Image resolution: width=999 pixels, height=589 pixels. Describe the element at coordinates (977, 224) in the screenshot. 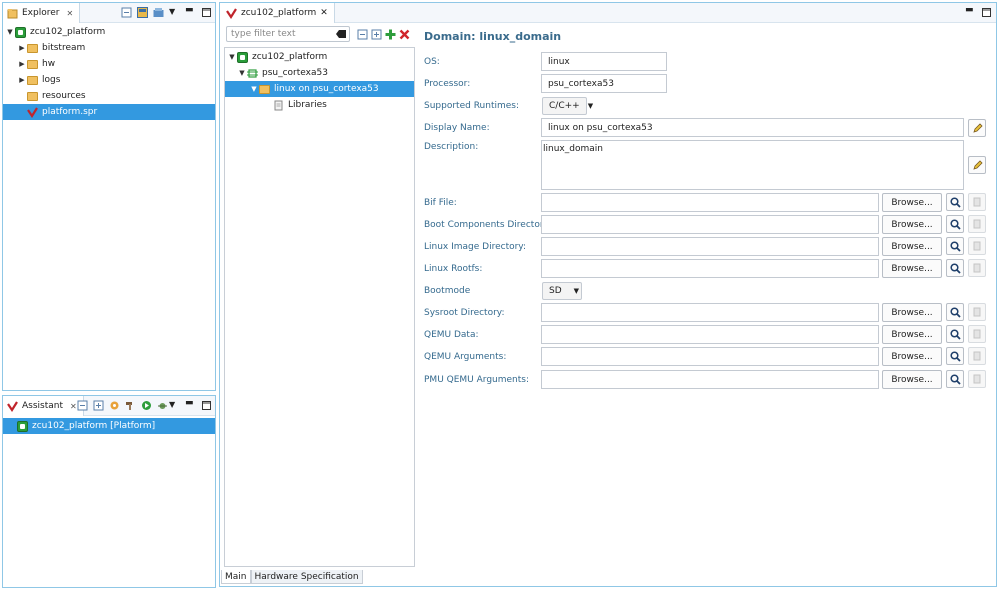

I see `boot-components-clear-button` at that location.